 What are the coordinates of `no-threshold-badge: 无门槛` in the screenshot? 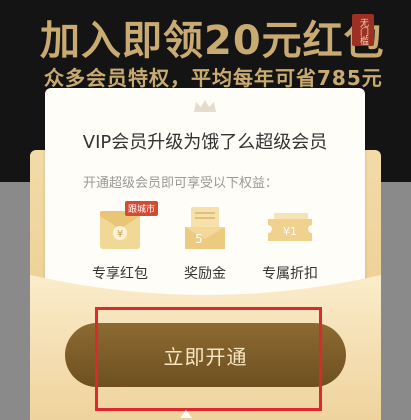 It's located at (363, 30).